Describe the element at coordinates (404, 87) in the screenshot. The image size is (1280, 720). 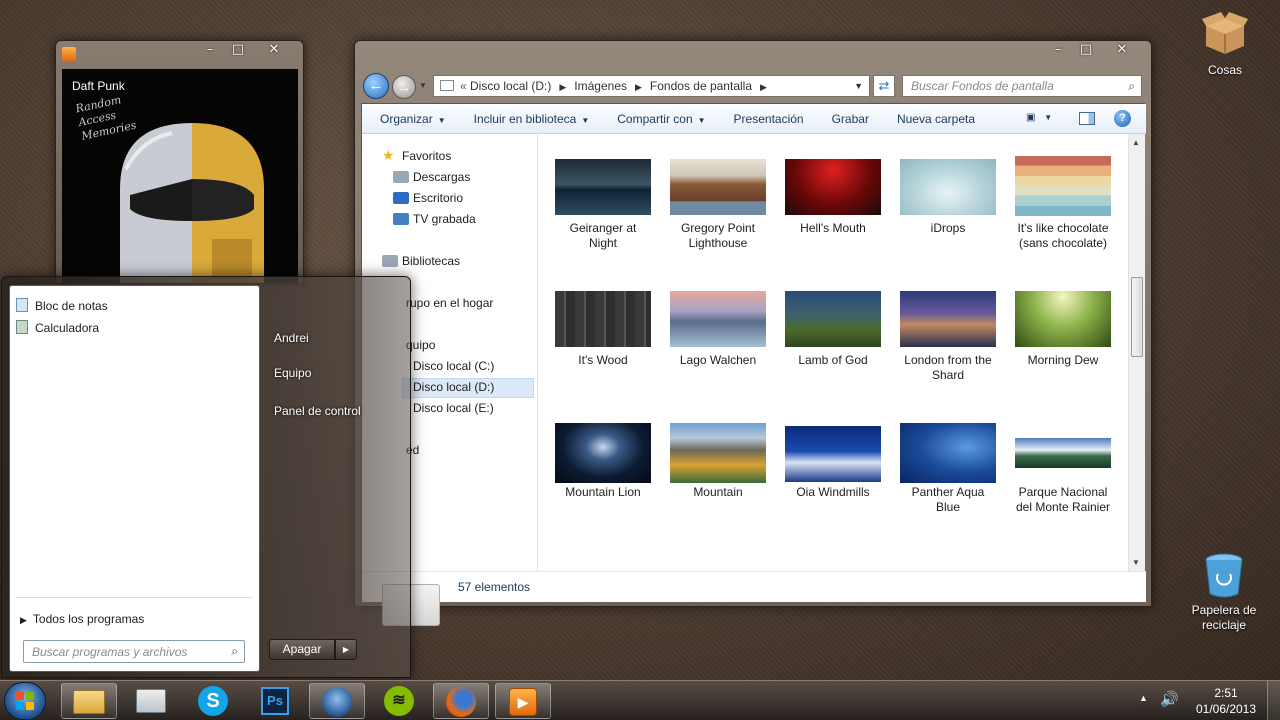
I see `forward-button: →` at that location.